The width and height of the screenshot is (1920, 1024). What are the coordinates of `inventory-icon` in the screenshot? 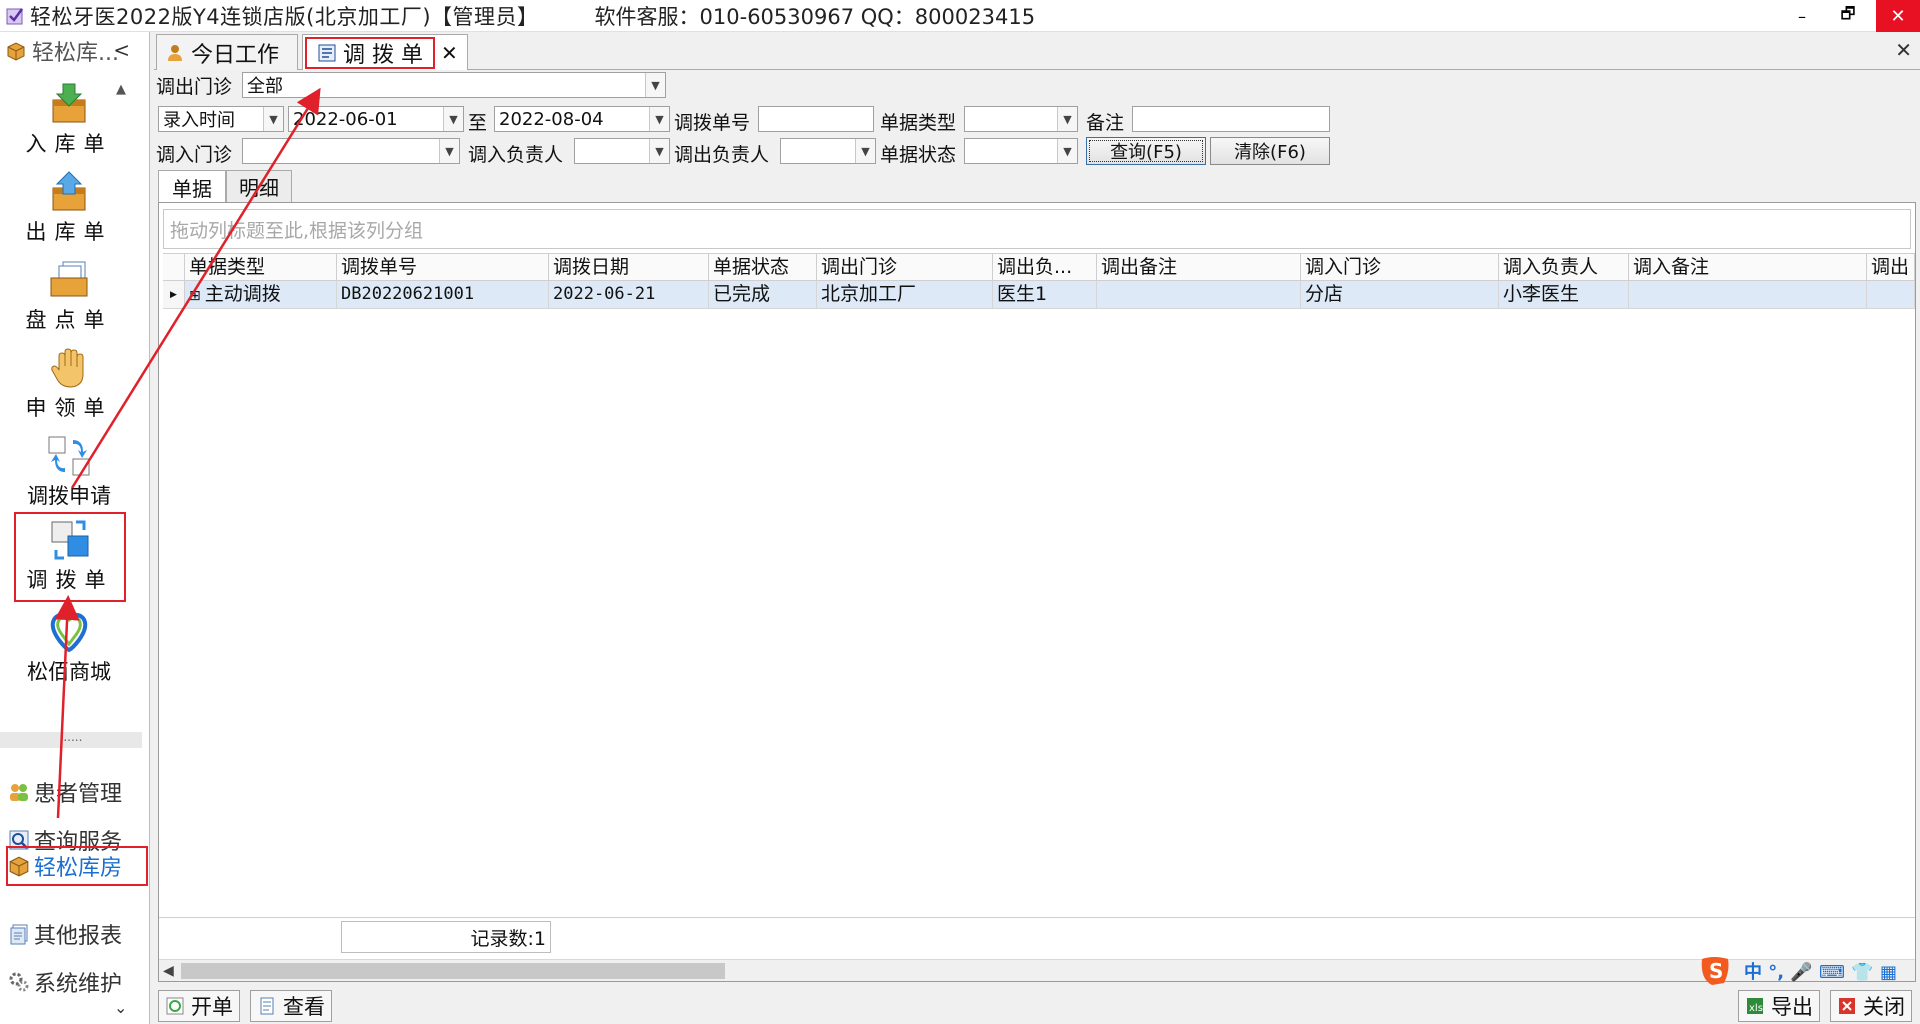 It's located at (69, 280).